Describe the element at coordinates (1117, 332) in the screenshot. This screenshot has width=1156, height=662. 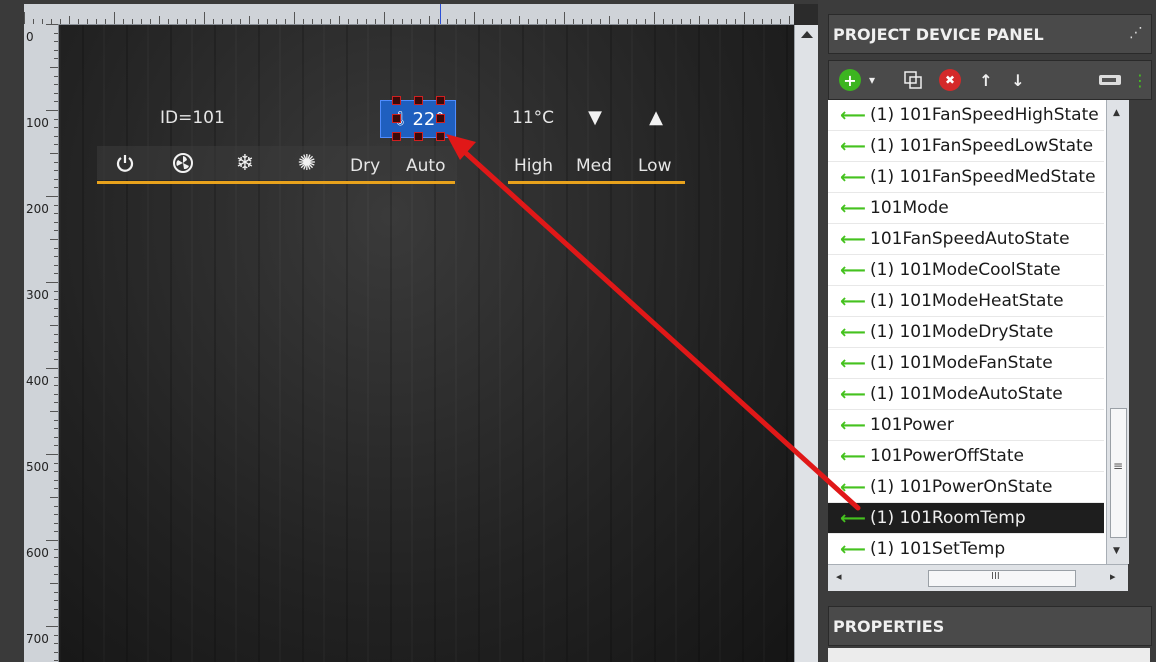
I see `device-list-vertical-scrollbar: ▲ ≡ ▼` at that location.